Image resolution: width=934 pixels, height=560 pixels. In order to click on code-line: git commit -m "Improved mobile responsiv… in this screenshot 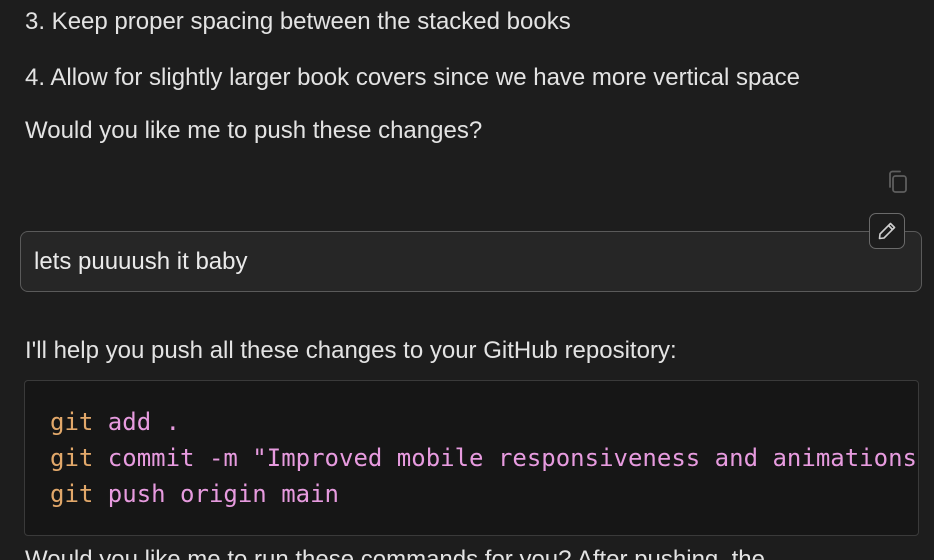, I will do `click(484, 458)`.